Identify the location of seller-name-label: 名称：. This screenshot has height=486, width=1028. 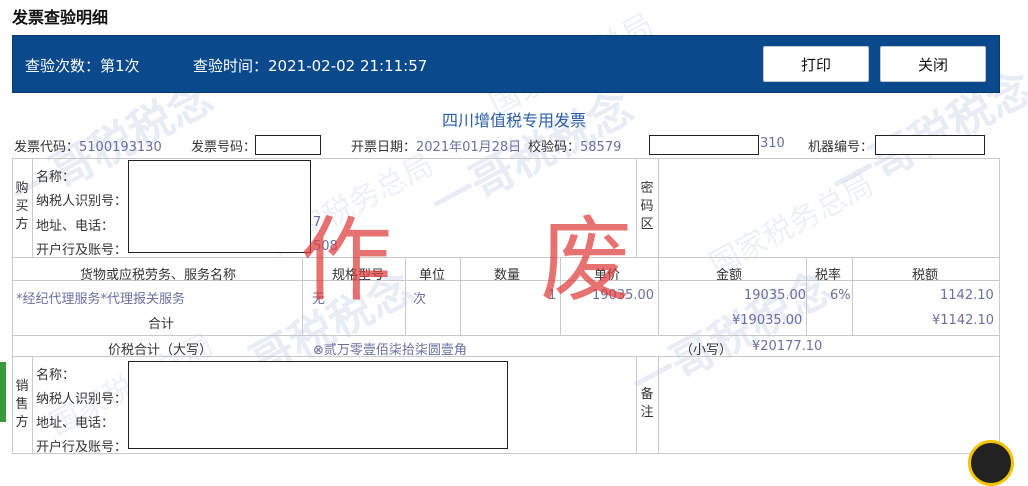
(56, 375).